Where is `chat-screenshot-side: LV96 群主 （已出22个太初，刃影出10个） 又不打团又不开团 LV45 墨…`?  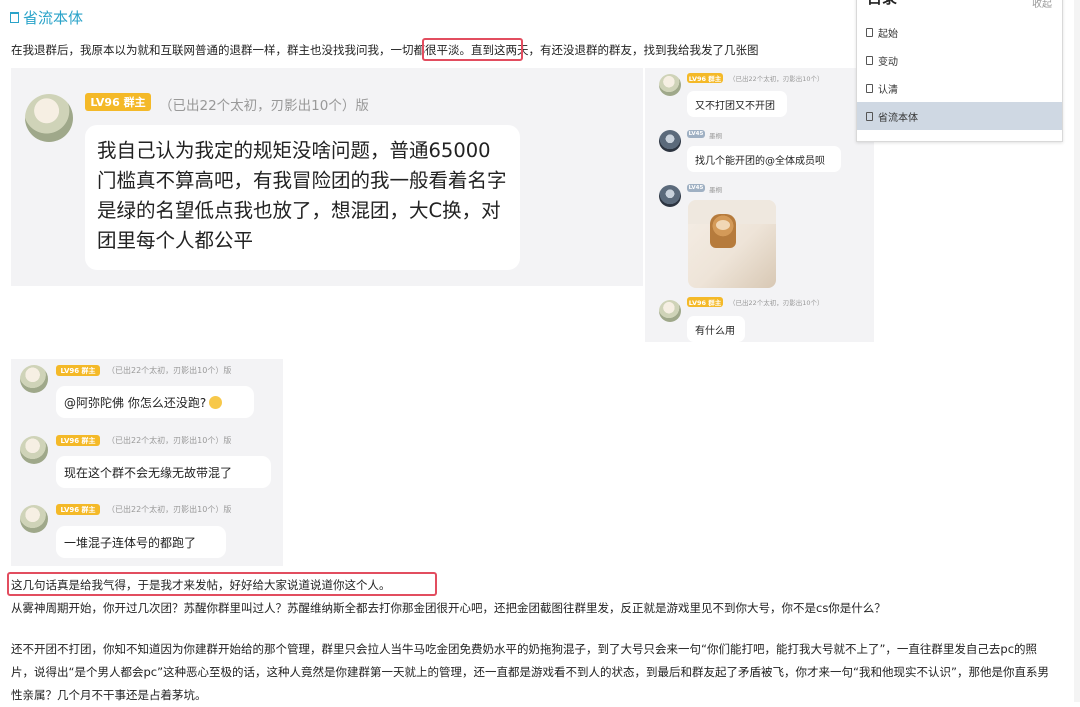
chat-screenshot-side: LV96 群主 （已出22个太初，刃影出10个） 又不打团又不开团 LV45 墨… is located at coordinates (759, 205).